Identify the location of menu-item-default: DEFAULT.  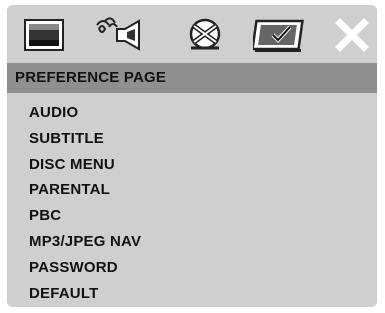
(85, 294).